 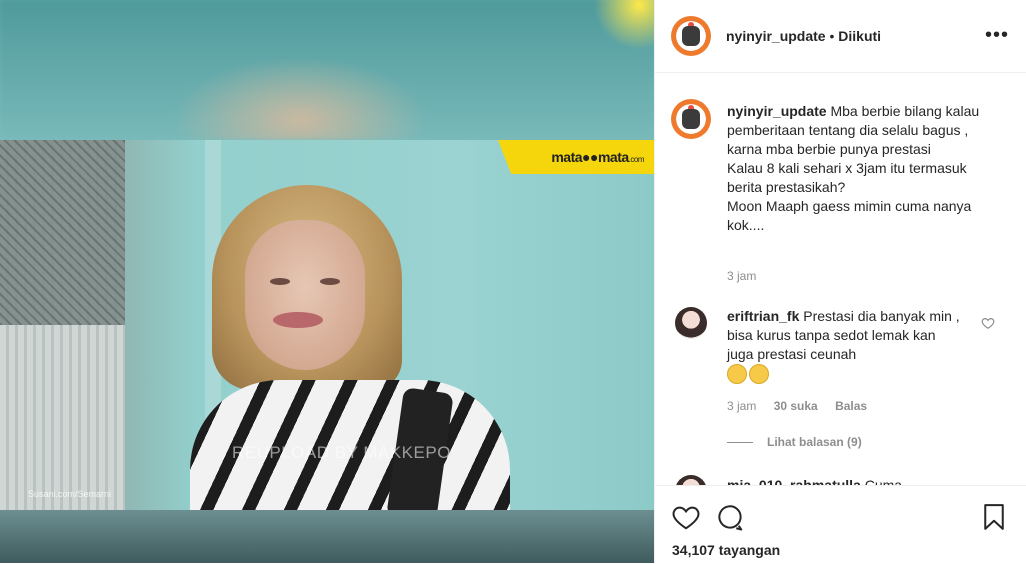 I want to click on comment-time: 3 jam, so click(x=741, y=406).